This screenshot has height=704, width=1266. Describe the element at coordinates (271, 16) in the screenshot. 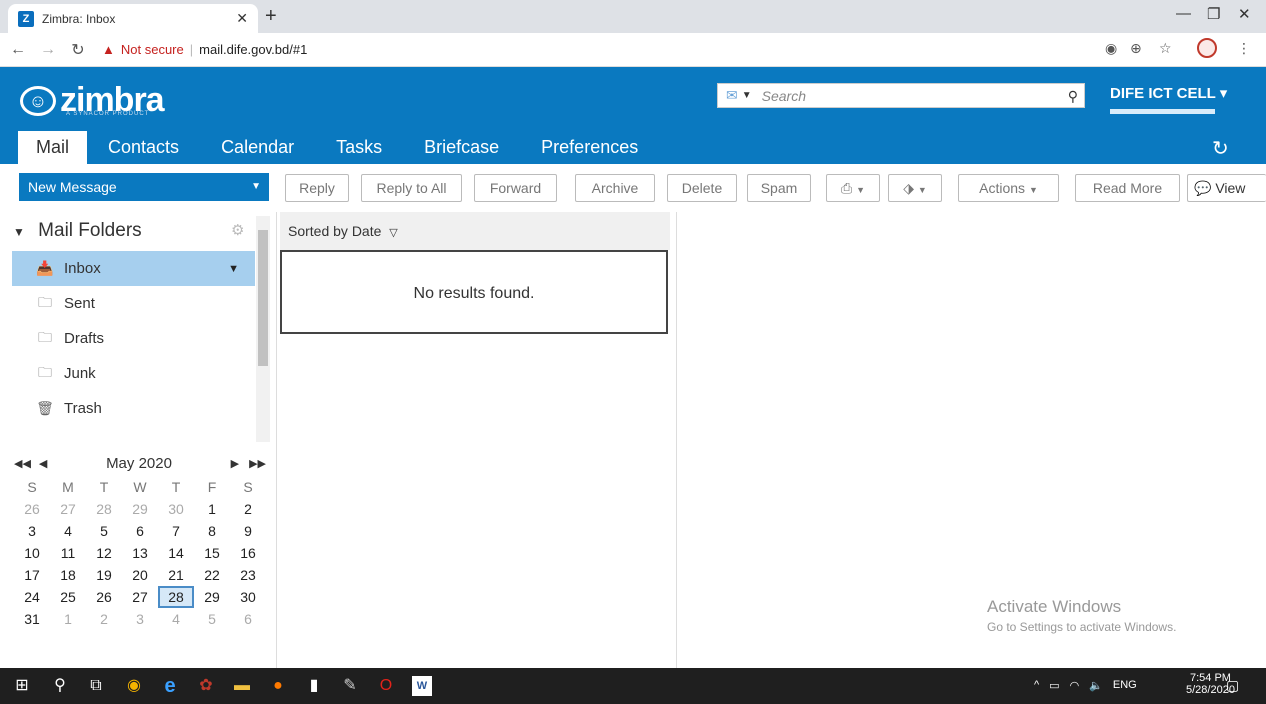

I see `new-tab-icon: +` at that location.